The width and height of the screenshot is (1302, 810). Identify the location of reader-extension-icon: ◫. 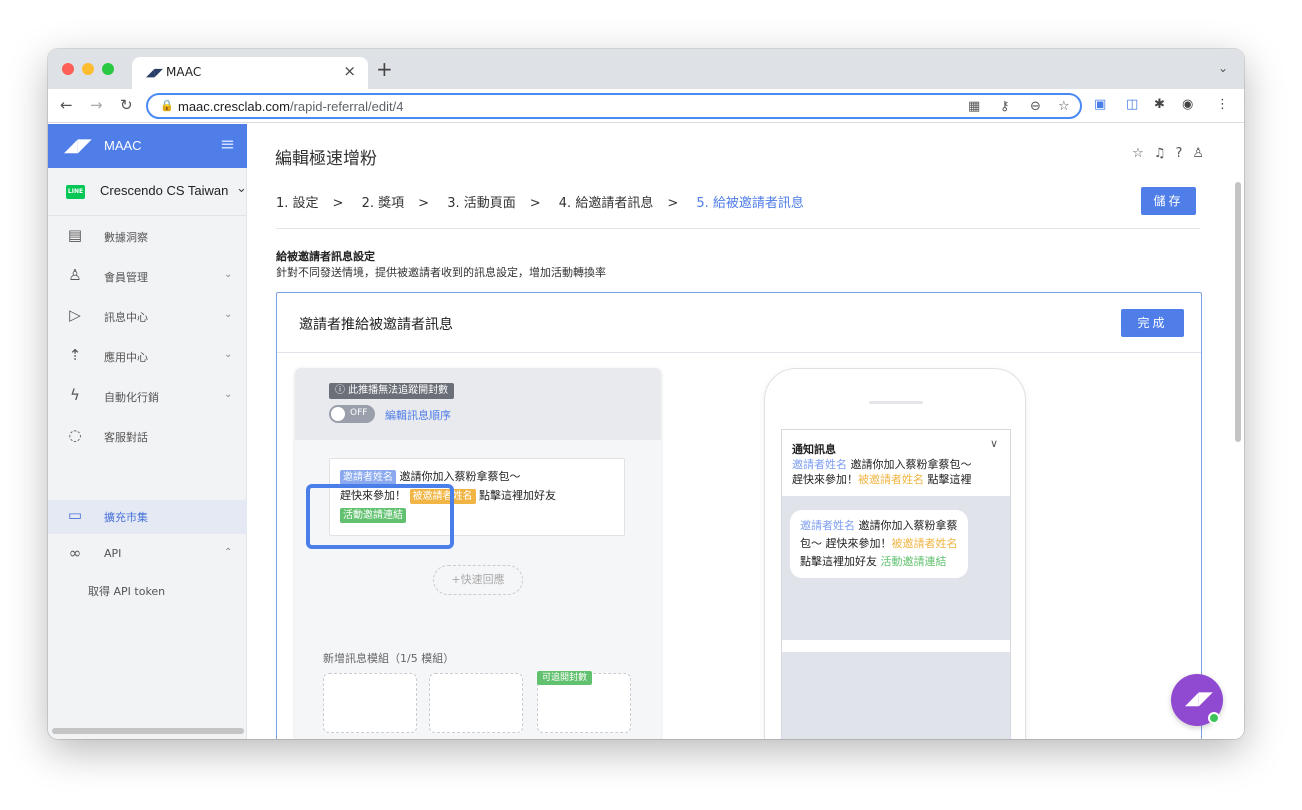
(1132, 104).